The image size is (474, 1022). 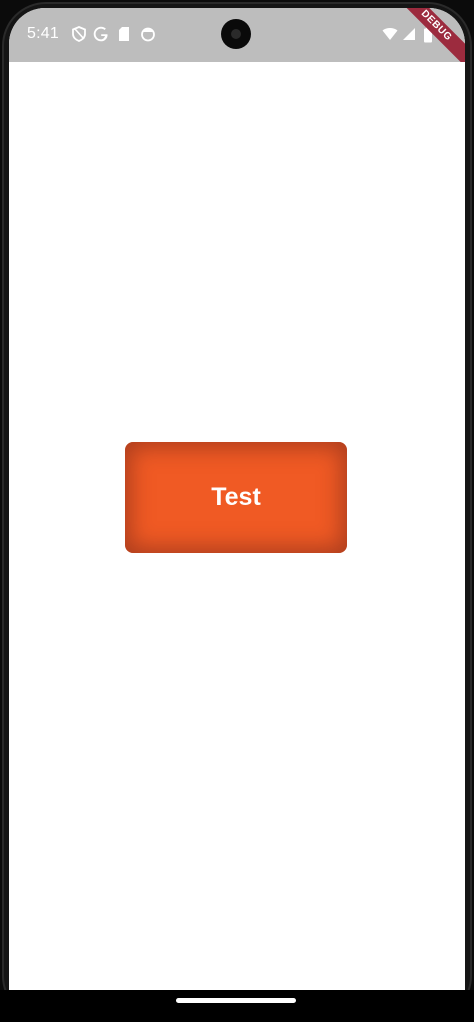 I want to click on test-button: Test, so click(x=236, y=497).